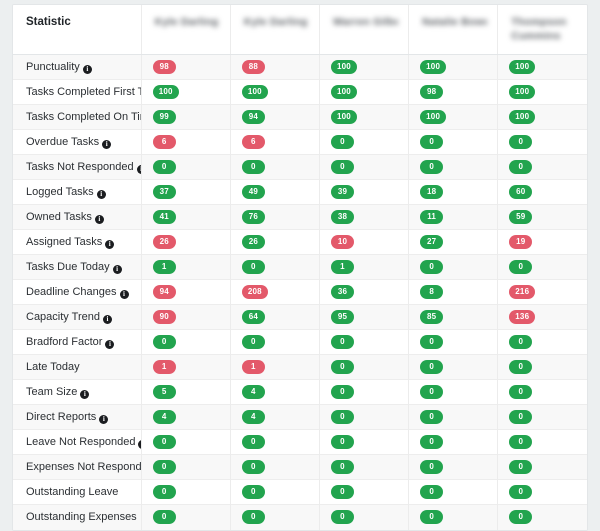 This screenshot has height=531, width=600. What do you see at coordinates (300, 167) in the screenshot?
I see `table-row: Tasks Not Respondedi 0 0 0 0 0` at bounding box center [300, 167].